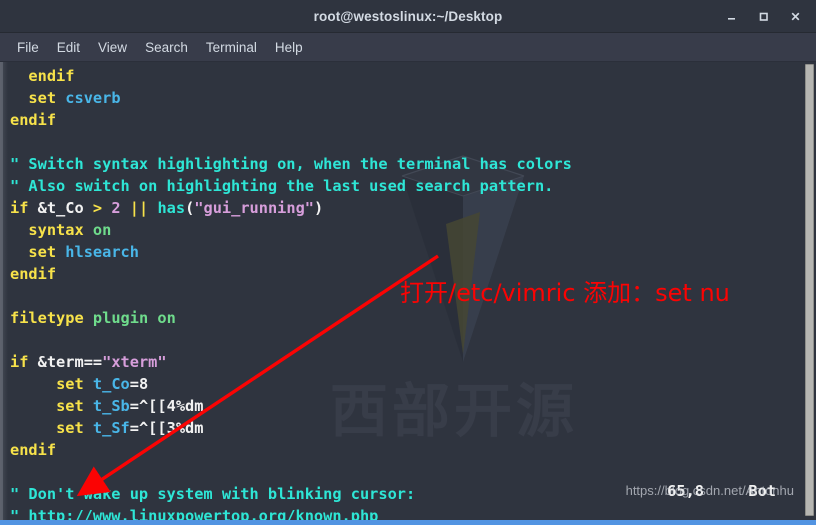  I want to click on minimize-button, so click(731, 16).